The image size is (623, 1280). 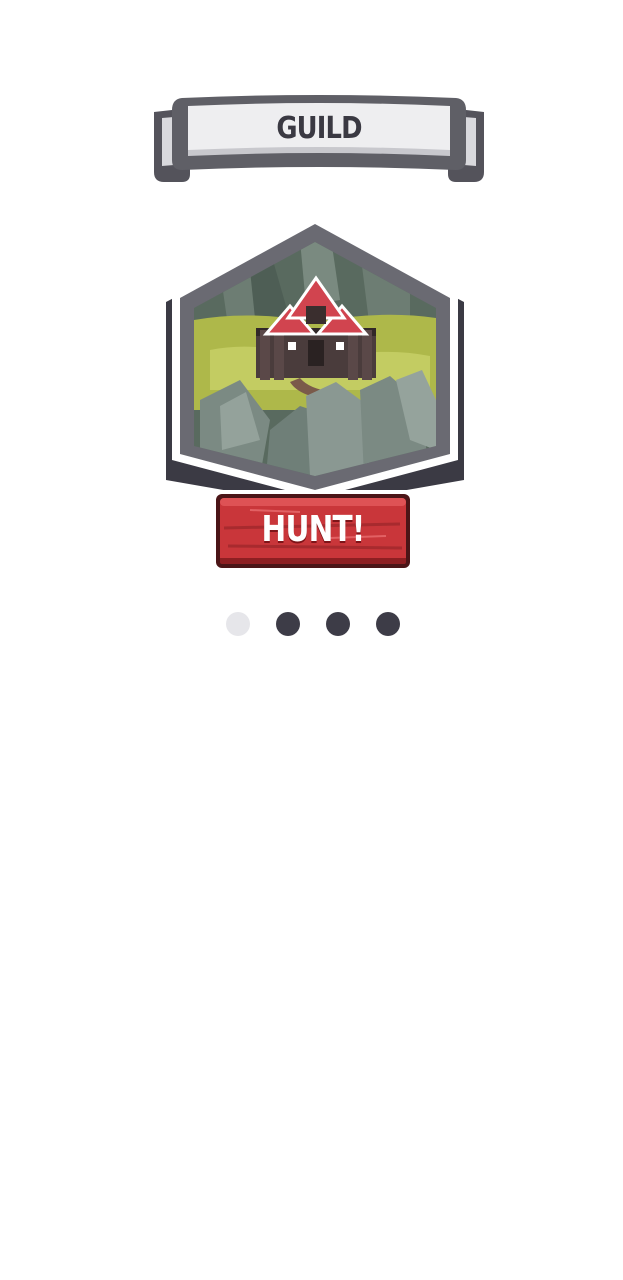 I want to click on hunt-button: HUNT!, so click(x=313, y=531).